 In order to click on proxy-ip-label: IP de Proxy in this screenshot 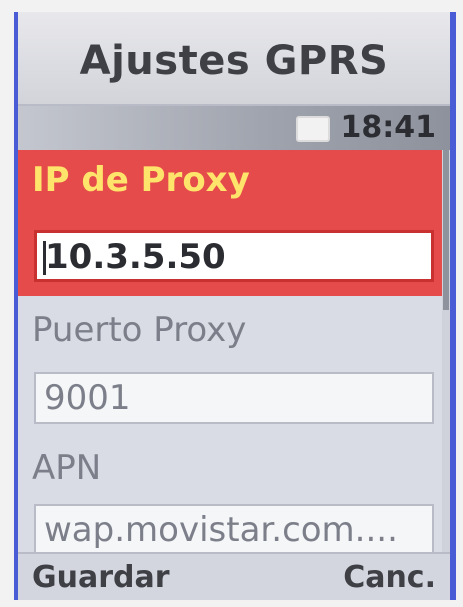, I will do `click(141, 180)`.